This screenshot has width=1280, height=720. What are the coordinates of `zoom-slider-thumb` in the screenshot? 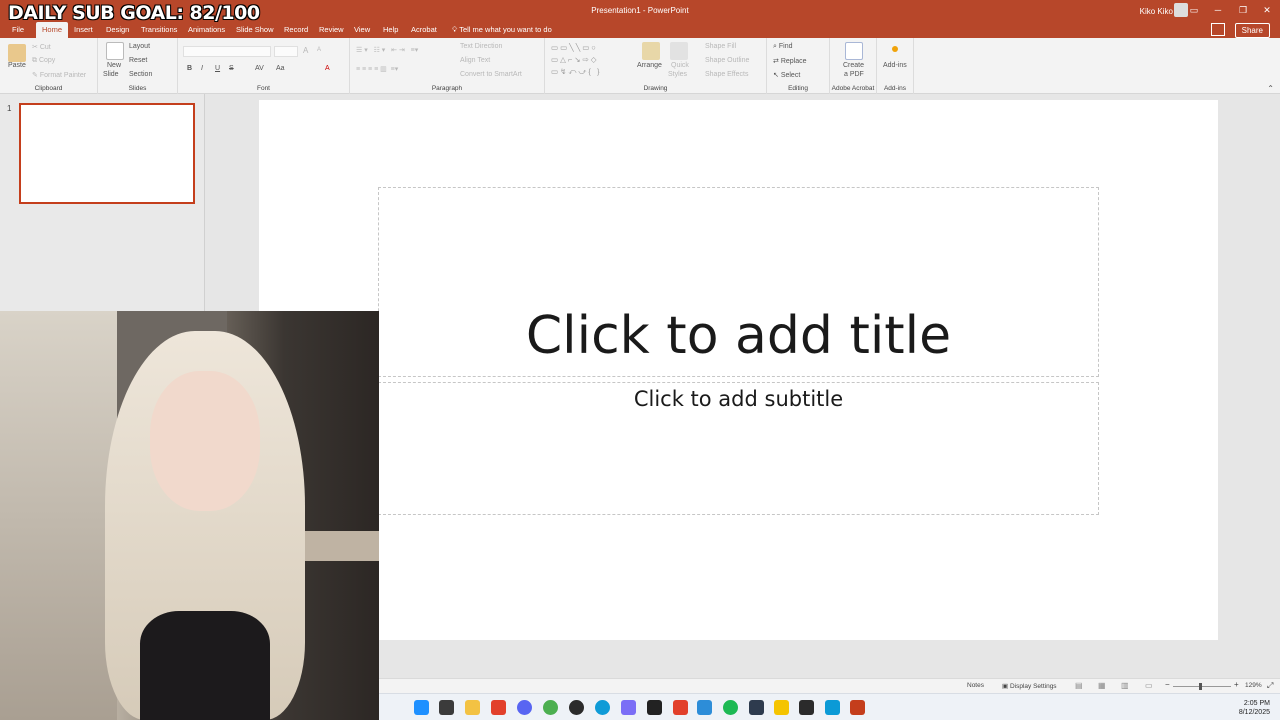 It's located at (1201, 686).